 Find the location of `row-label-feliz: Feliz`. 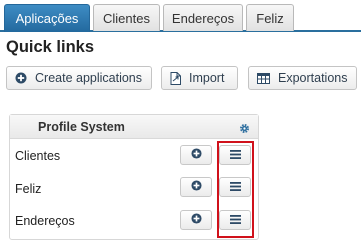

row-label-feliz: Feliz is located at coordinates (28, 189).